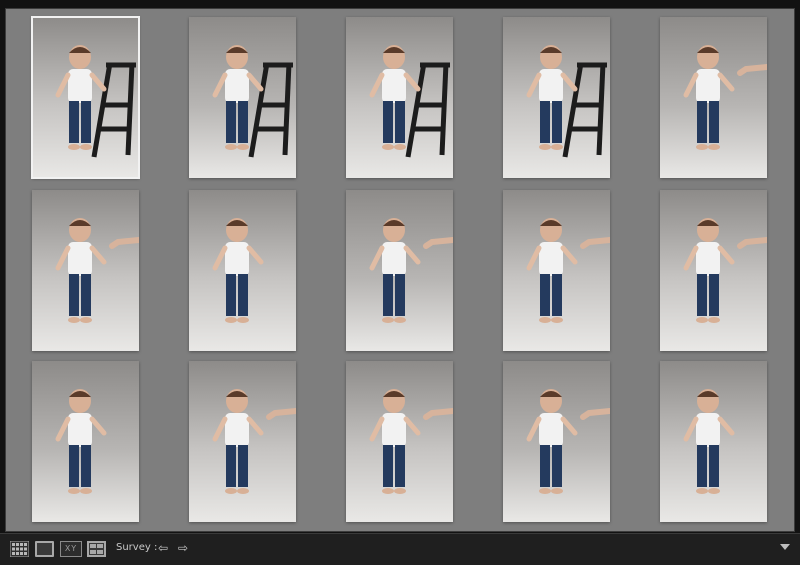 The image size is (800, 565). What do you see at coordinates (183, 548) in the screenshot?
I see `right-arrow-icon: ⇨` at bounding box center [183, 548].